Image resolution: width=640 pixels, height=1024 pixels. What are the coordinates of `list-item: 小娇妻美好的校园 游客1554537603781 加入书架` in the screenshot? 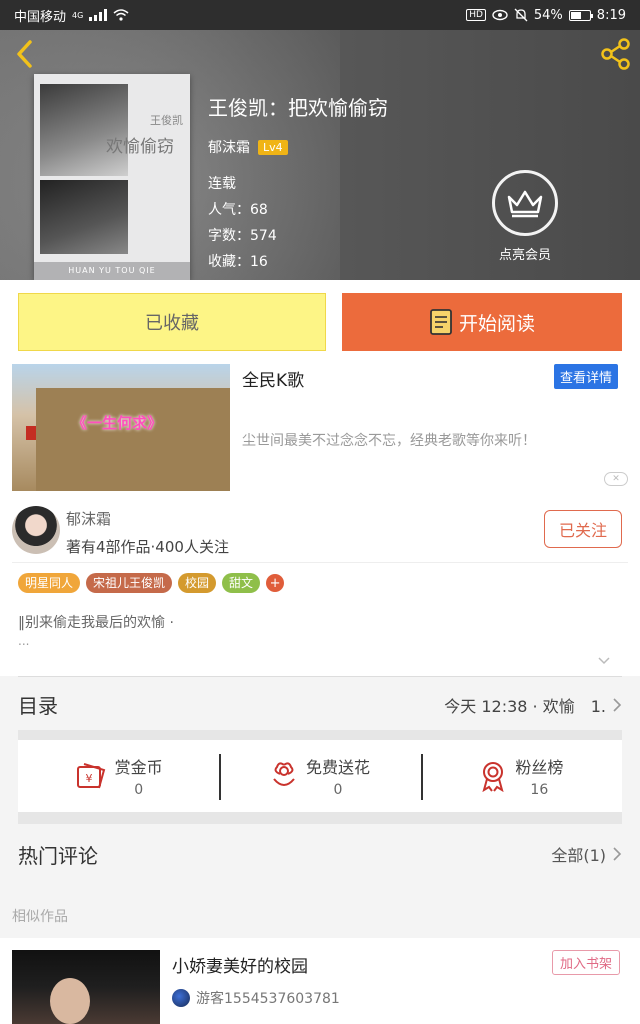 It's located at (320, 981).